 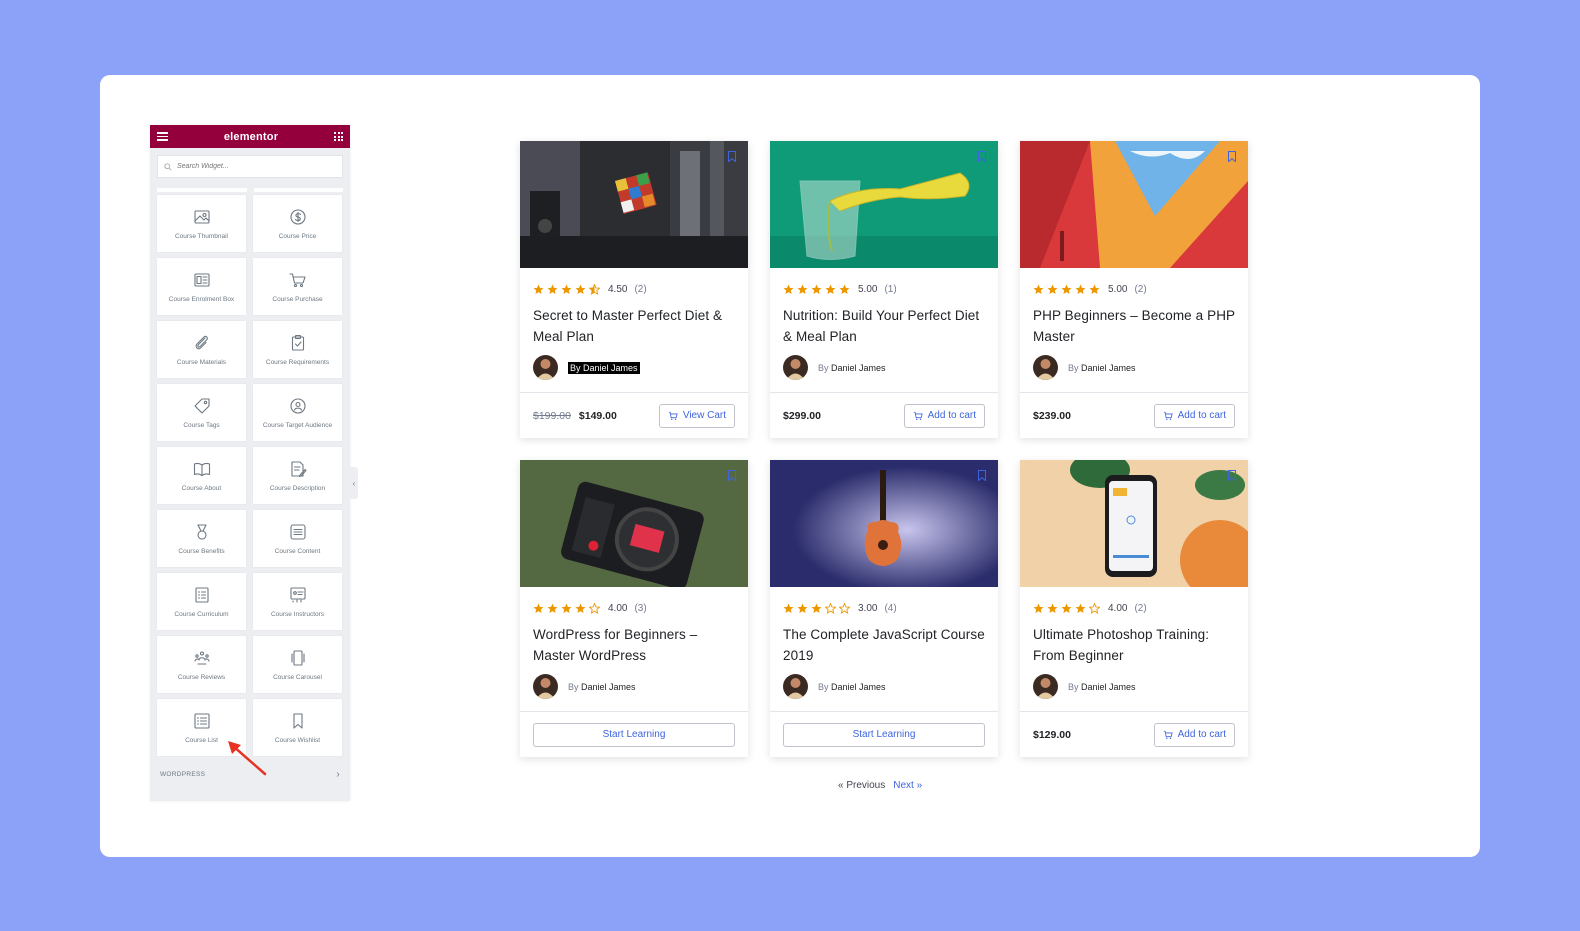 I want to click on course-title: PHP Beginners – Become a PHP Master, so click(x=1134, y=326).